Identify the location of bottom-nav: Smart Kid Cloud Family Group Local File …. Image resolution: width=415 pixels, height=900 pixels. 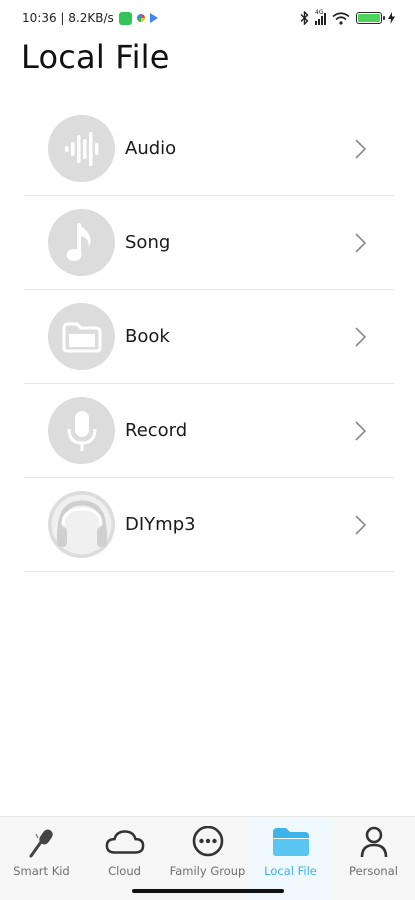
(207, 858).